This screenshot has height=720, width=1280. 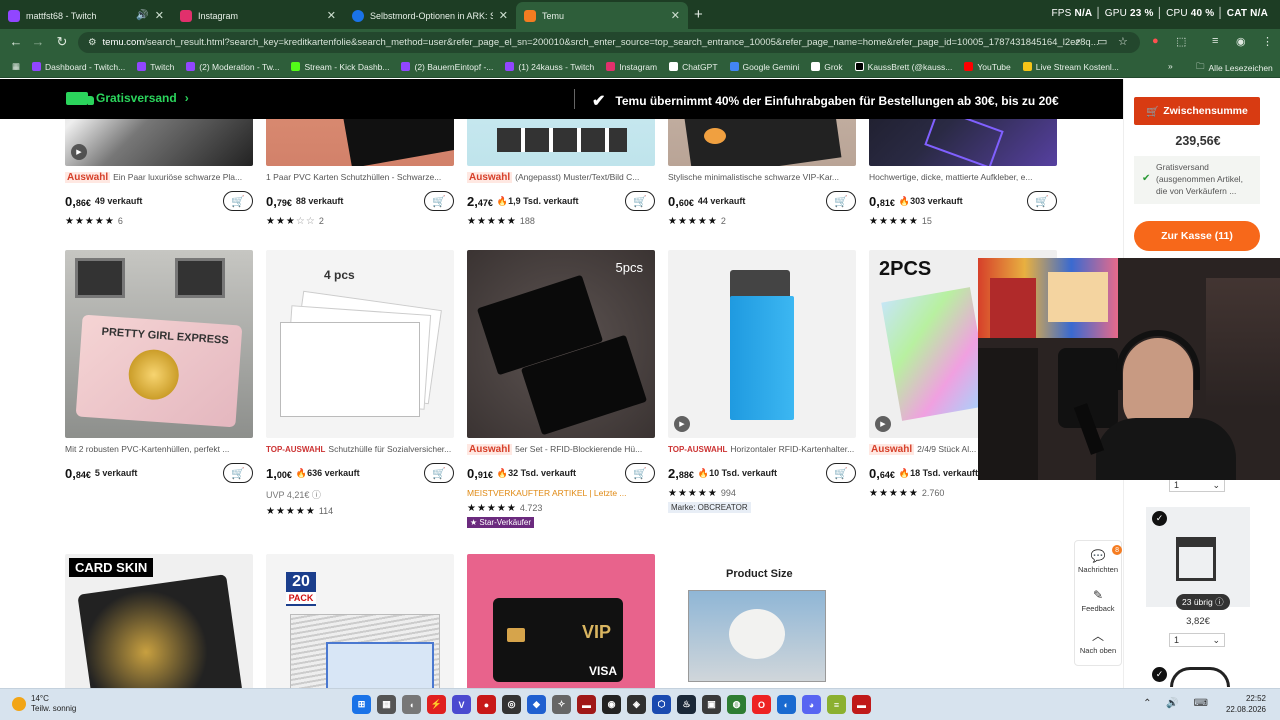 I want to click on system-tray: ⌃ 🔊 ⌨, so click(x=1178, y=703).